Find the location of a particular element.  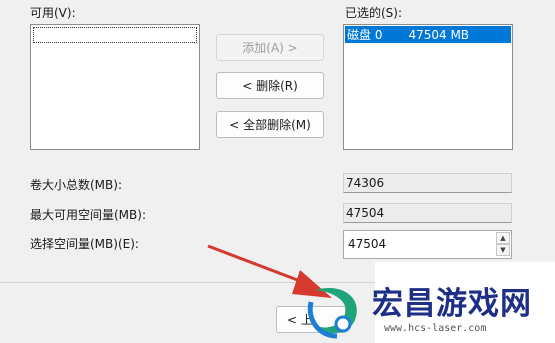

volume-total-label: 卷大小总数(MB): is located at coordinates (76, 185).